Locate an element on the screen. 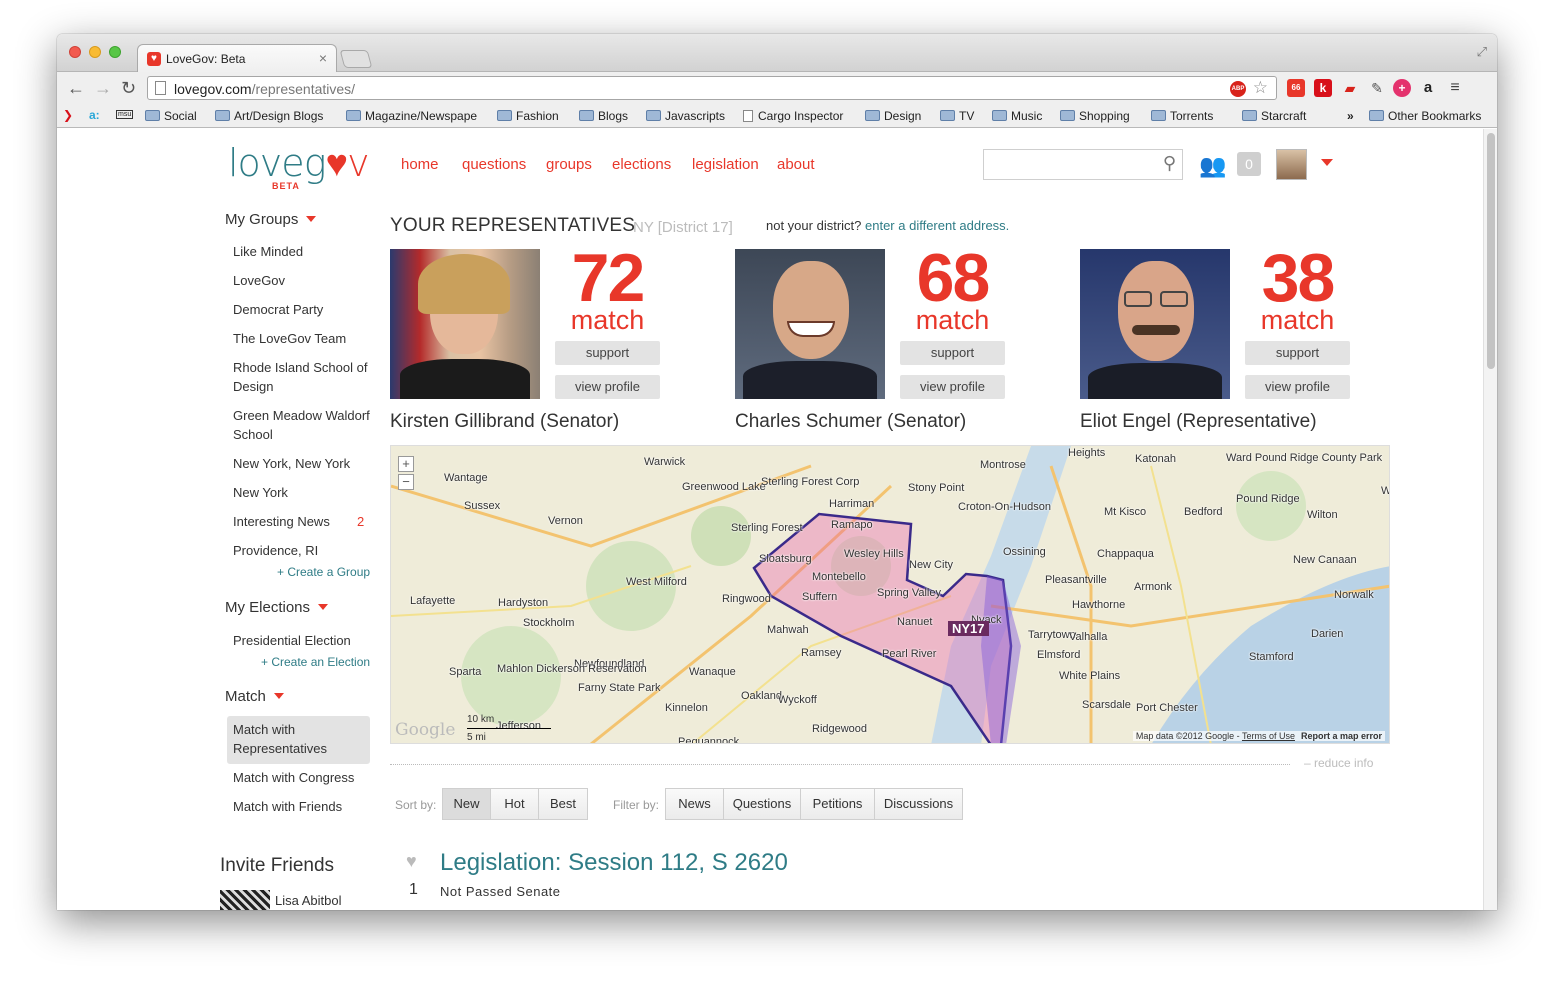 This screenshot has width=1554, height=988. different-address-link: enter a different address. is located at coordinates (937, 225).